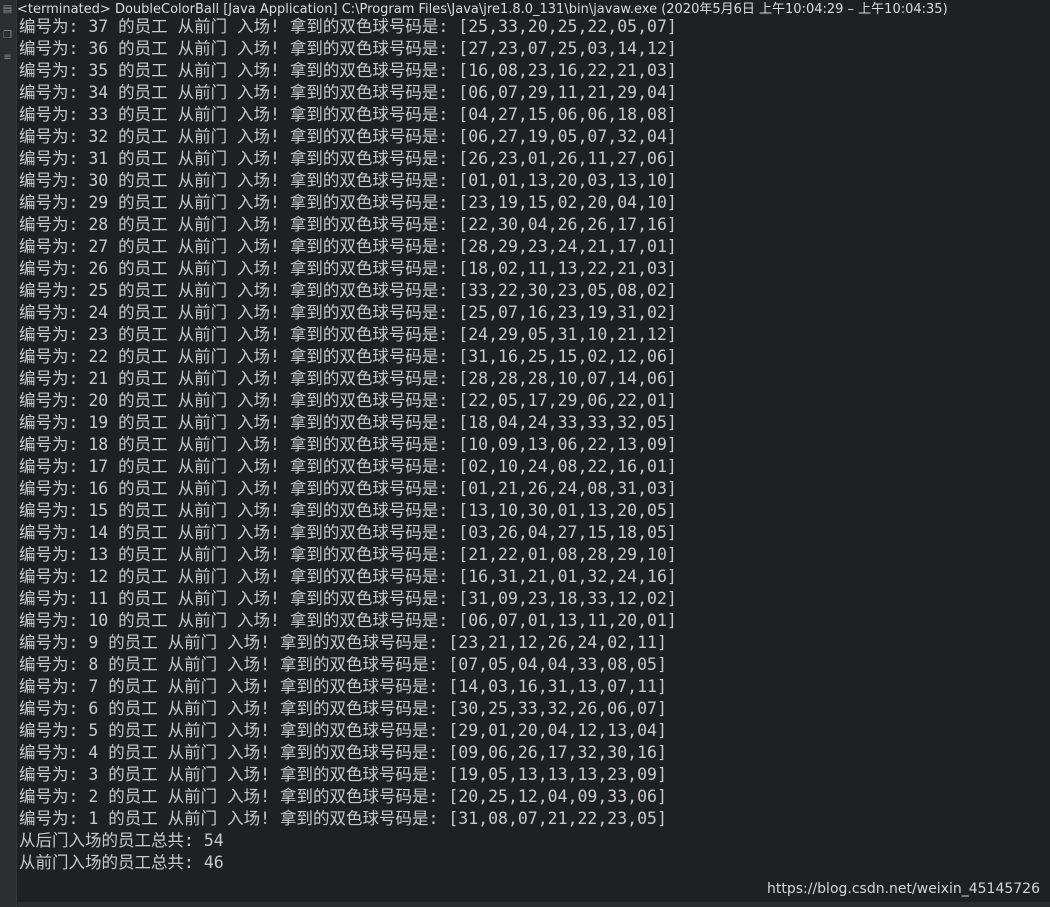 This screenshot has width=1050, height=907. Describe the element at coordinates (7, 9) in the screenshot. I see `terminate-icon: ▤` at that location.